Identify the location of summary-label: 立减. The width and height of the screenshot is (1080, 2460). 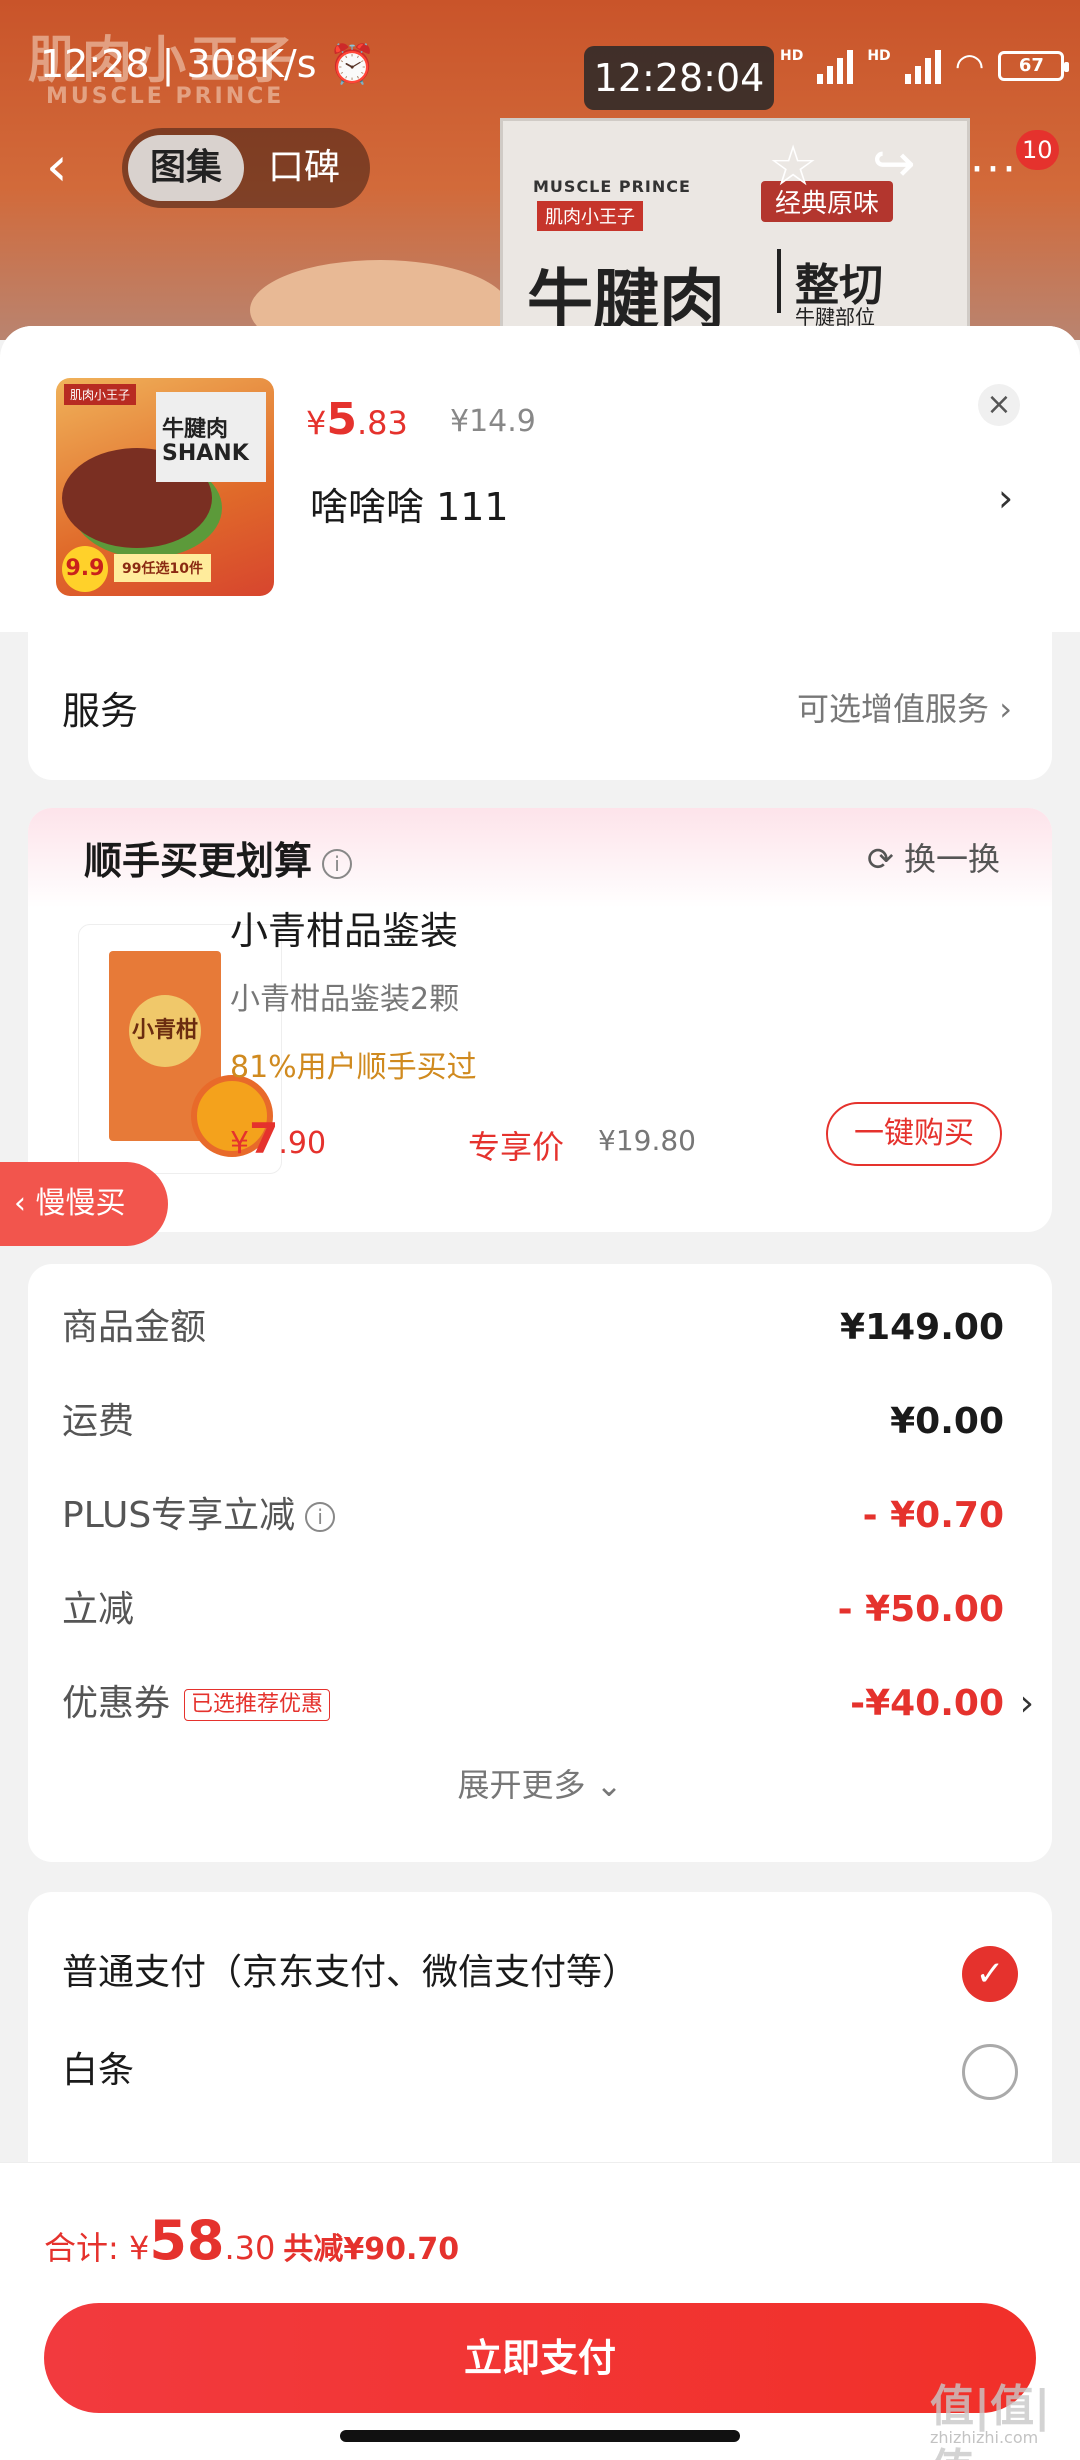
(98, 1609).